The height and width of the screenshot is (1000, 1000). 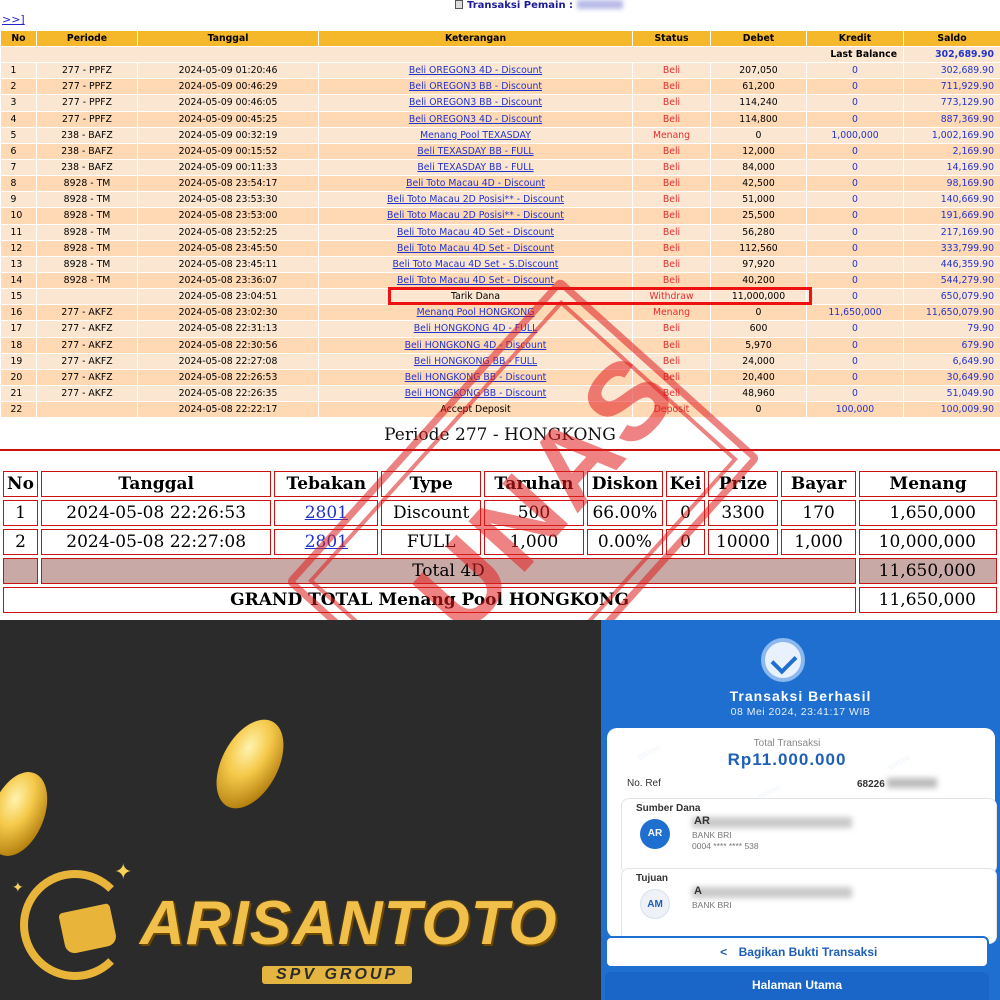 I want to click on row-number: 18, so click(x=18, y=345).